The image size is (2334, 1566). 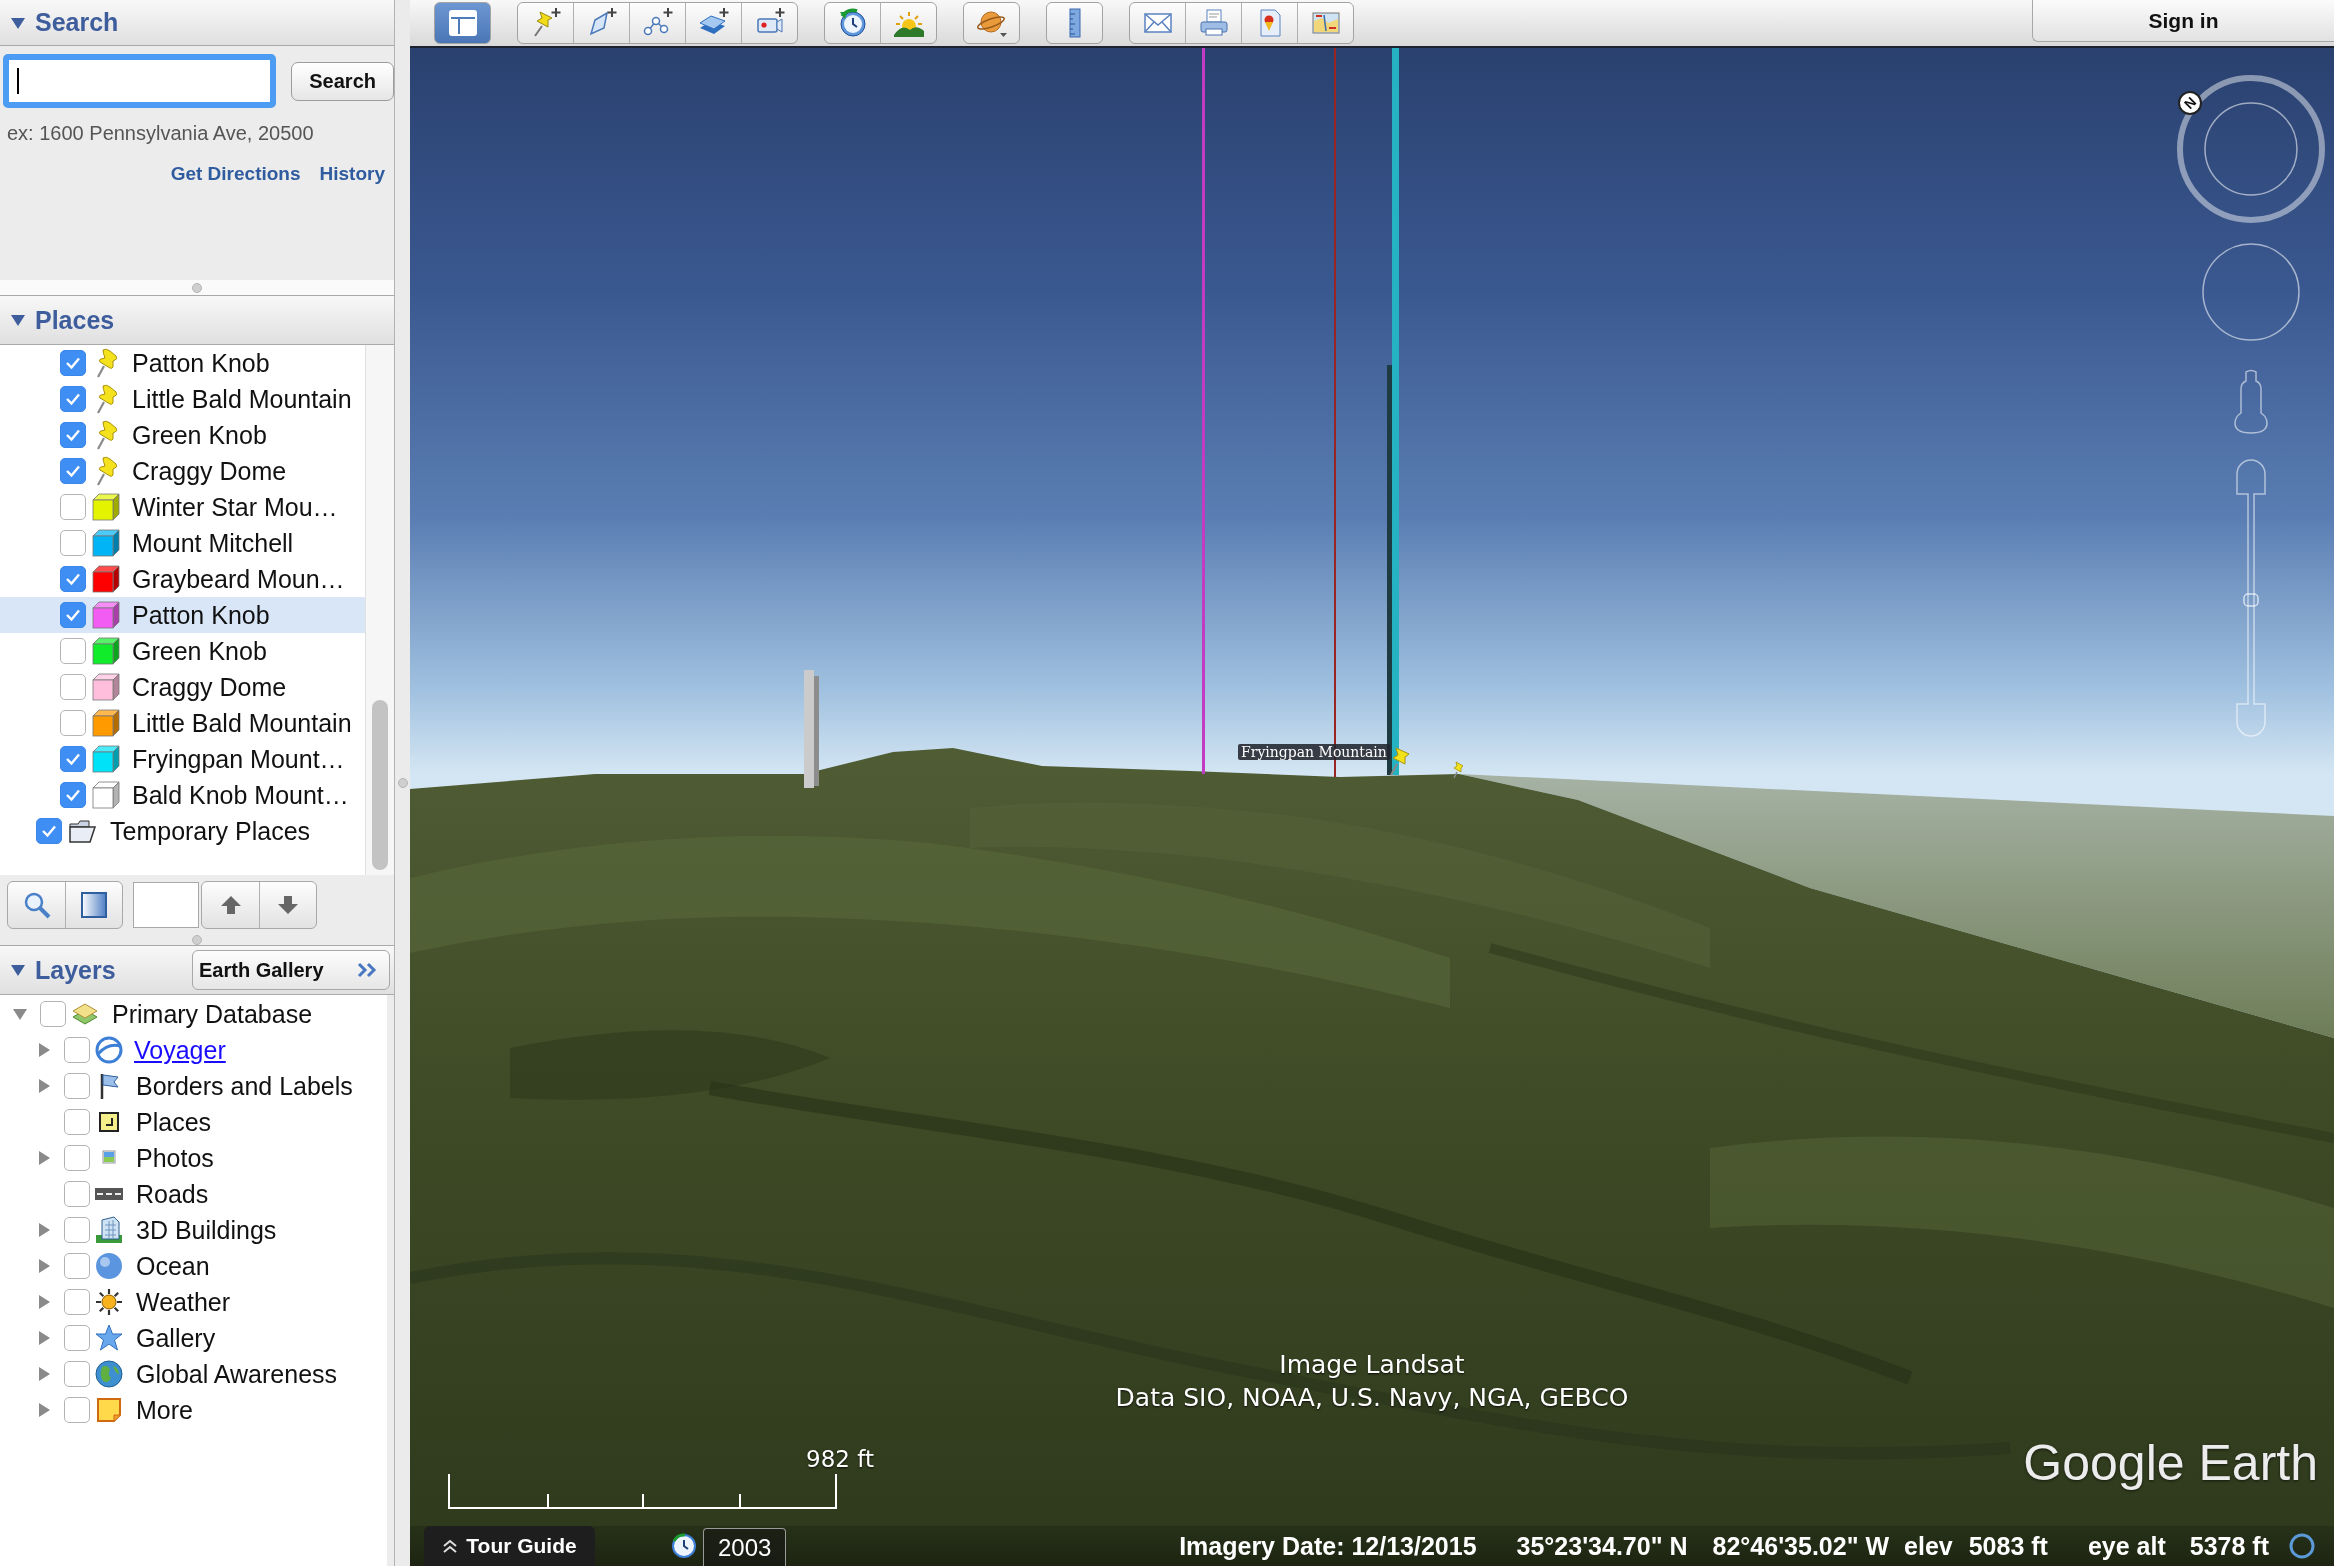 What do you see at coordinates (193, 1194) in the screenshot?
I see `layer-item: Roads` at bounding box center [193, 1194].